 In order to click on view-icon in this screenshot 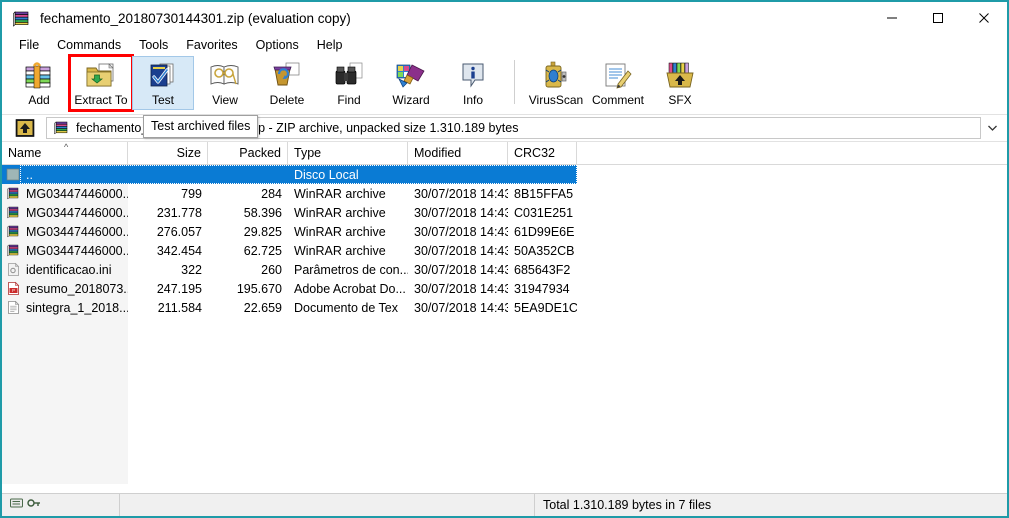, I will do `click(225, 75)`.